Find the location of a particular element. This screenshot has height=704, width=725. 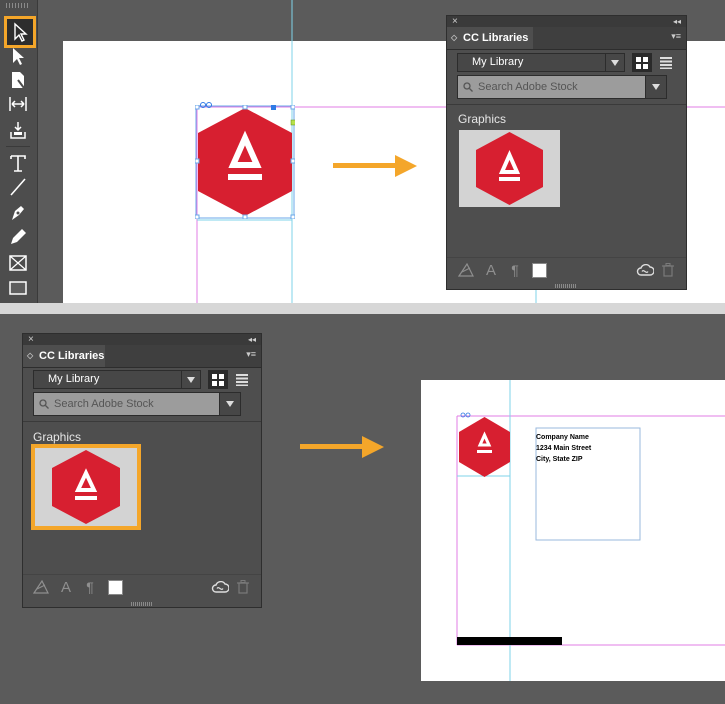

search-adobe-stock-input: Search Adobe Stock is located at coordinates (562, 87).